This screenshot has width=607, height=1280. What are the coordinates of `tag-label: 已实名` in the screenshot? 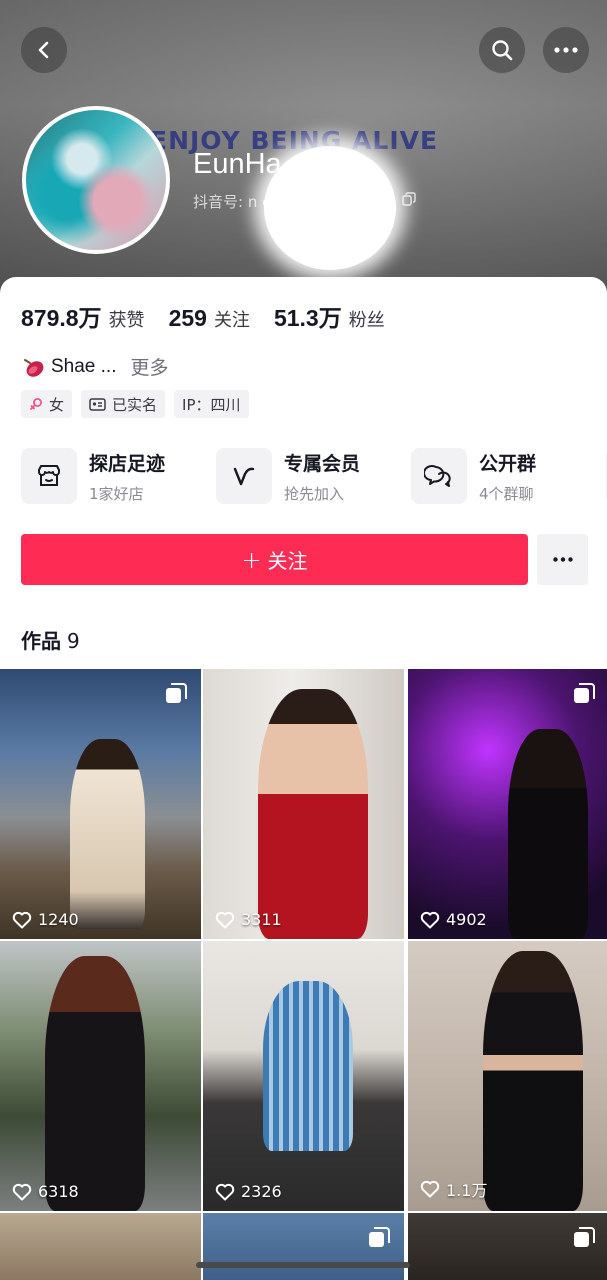 It's located at (135, 404).